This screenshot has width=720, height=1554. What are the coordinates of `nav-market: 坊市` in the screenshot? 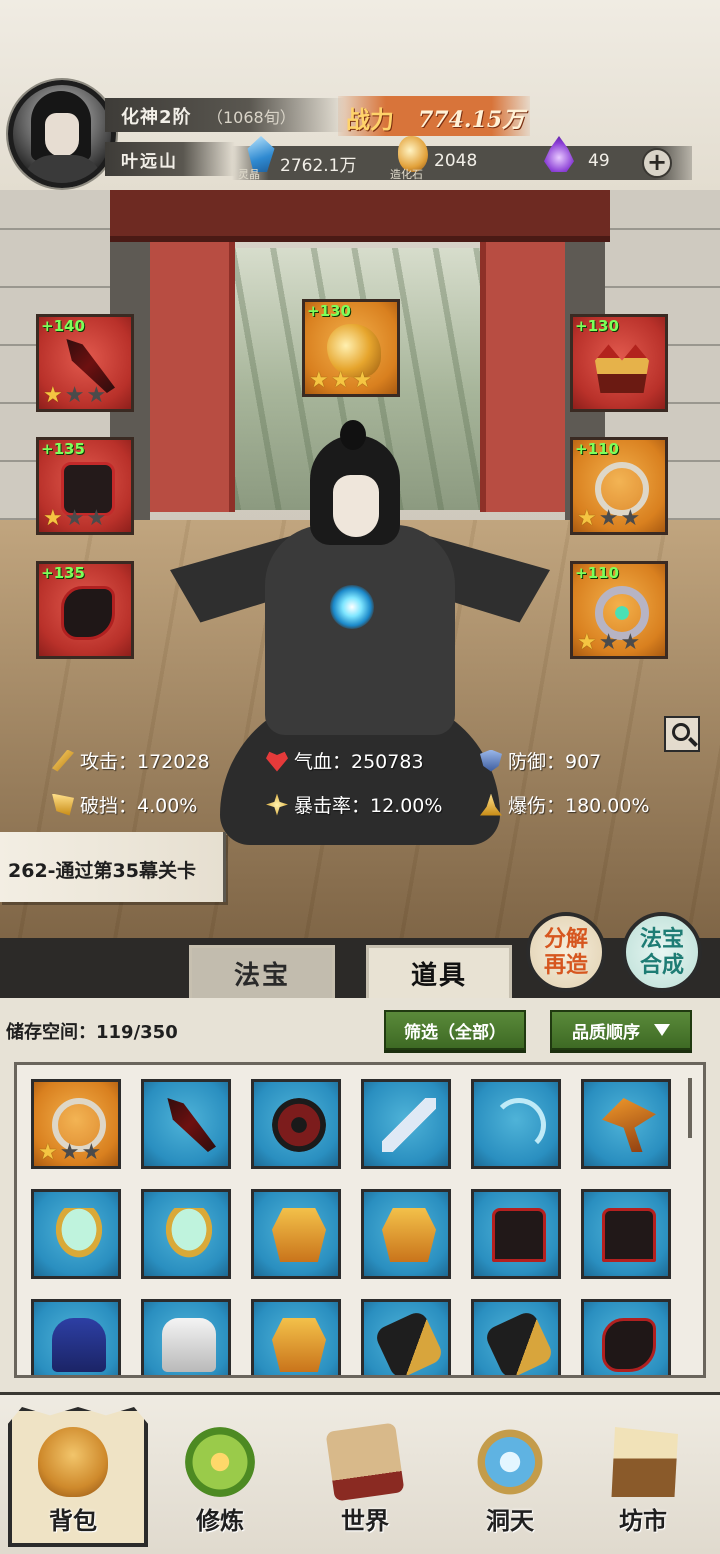 It's located at (643, 1477).